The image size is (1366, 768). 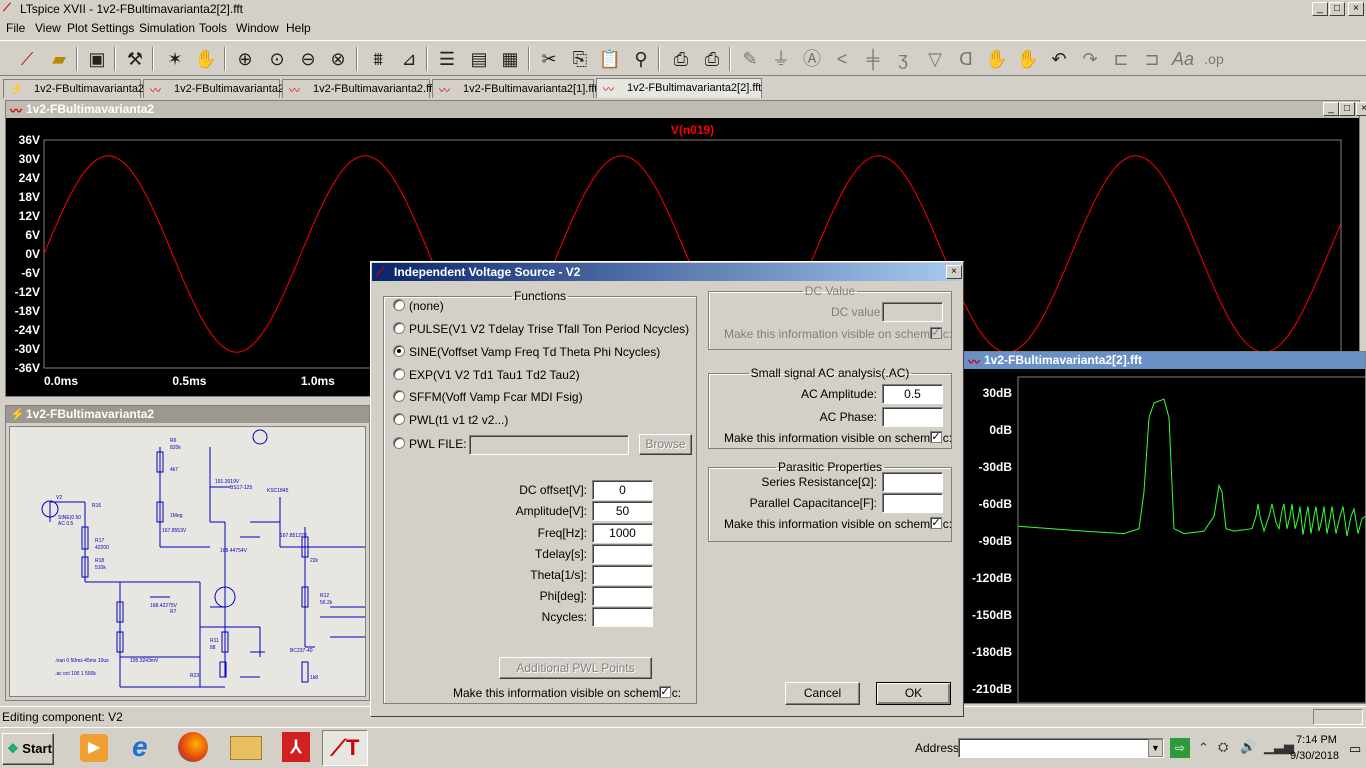 I want to click on browse-button: Browse, so click(x=665, y=444).